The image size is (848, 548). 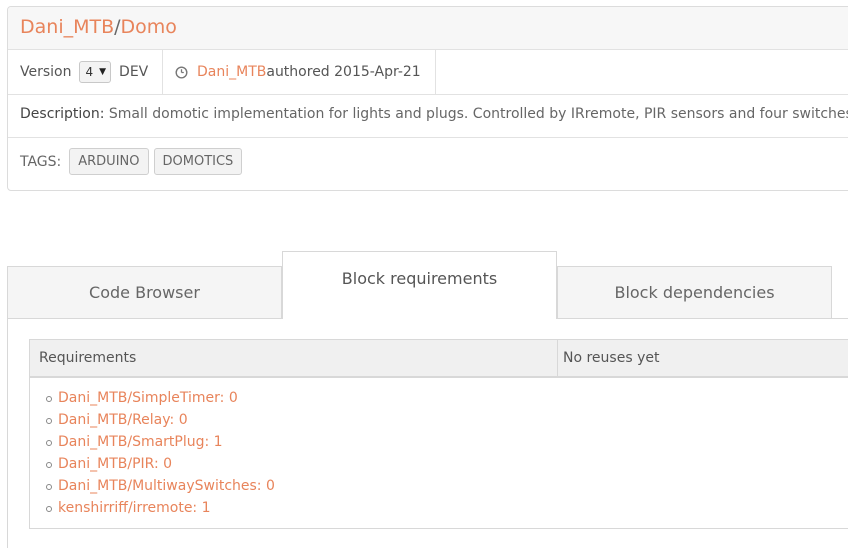 I want to click on author-link: Dani_MTB, so click(x=231, y=72).